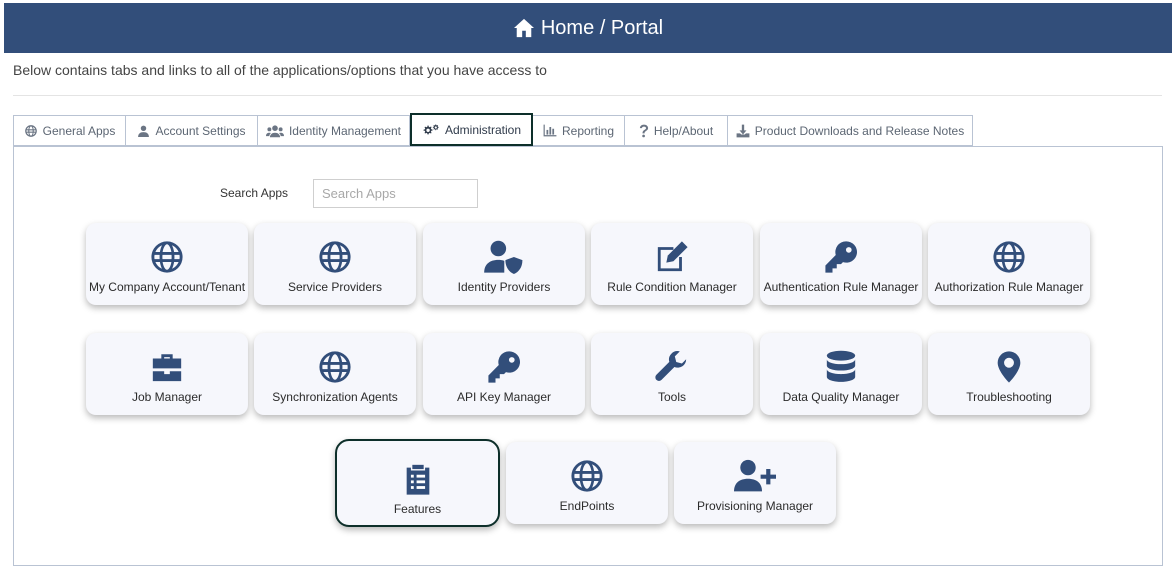  I want to click on app-label: Features, so click(417, 509).